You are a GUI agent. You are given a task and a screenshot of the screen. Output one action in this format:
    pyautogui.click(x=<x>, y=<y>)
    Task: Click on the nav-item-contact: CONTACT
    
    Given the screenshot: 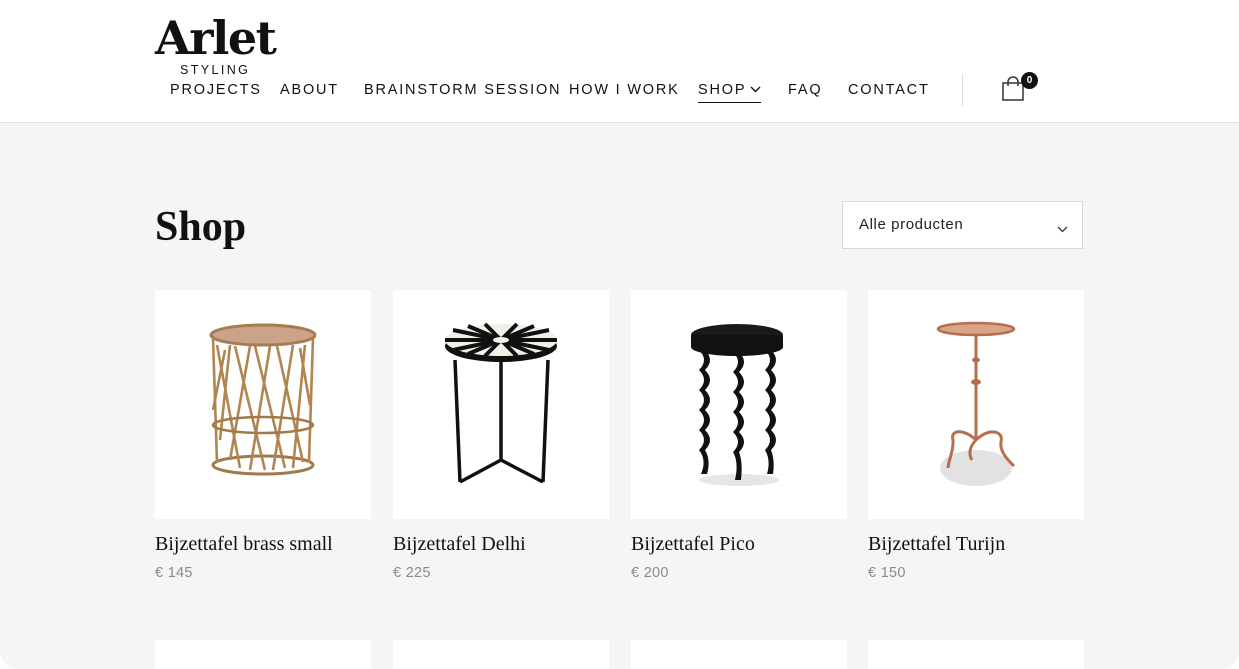 What is the action you would take?
    pyautogui.click(x=889, y=90)
    